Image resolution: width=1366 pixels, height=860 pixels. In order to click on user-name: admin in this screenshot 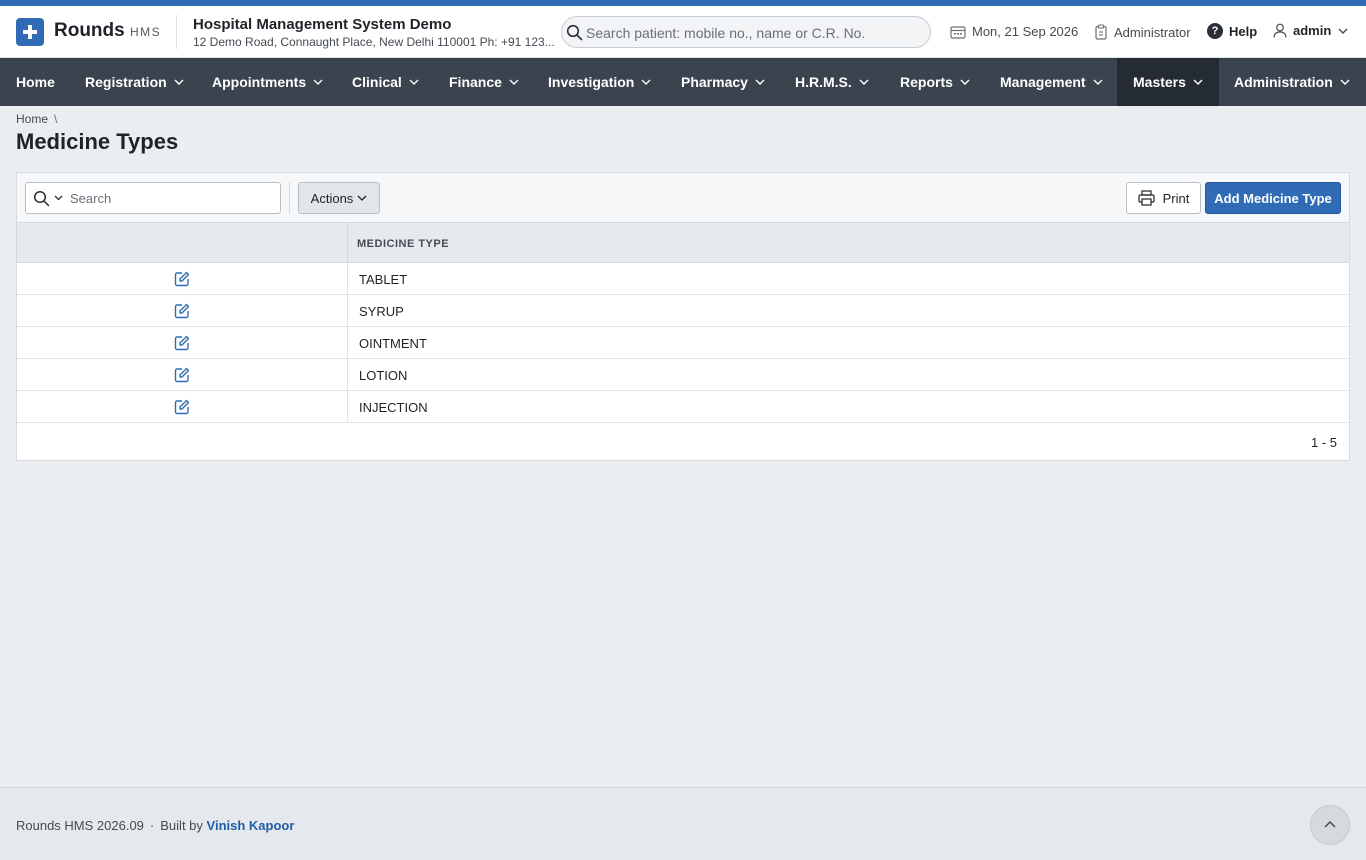, I will do `click(1312, 30)`.